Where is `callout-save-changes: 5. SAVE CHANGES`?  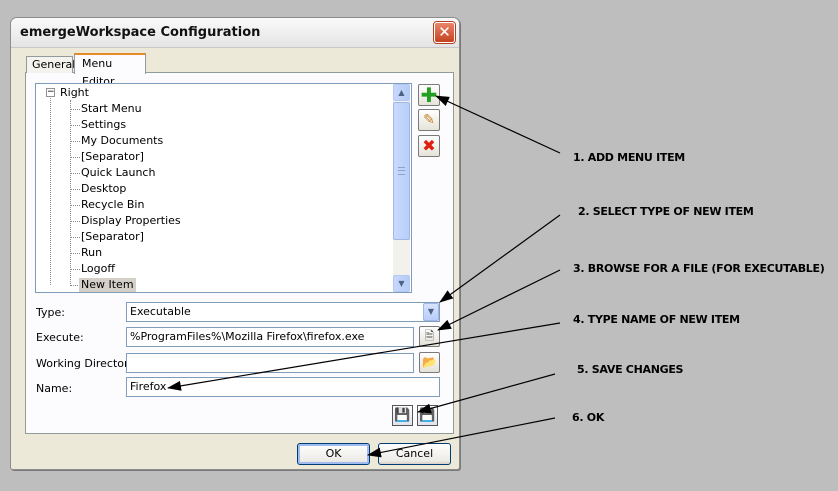
callout-save-changes: 5. SAVE CHANGES is located at coordinates (630, 369).